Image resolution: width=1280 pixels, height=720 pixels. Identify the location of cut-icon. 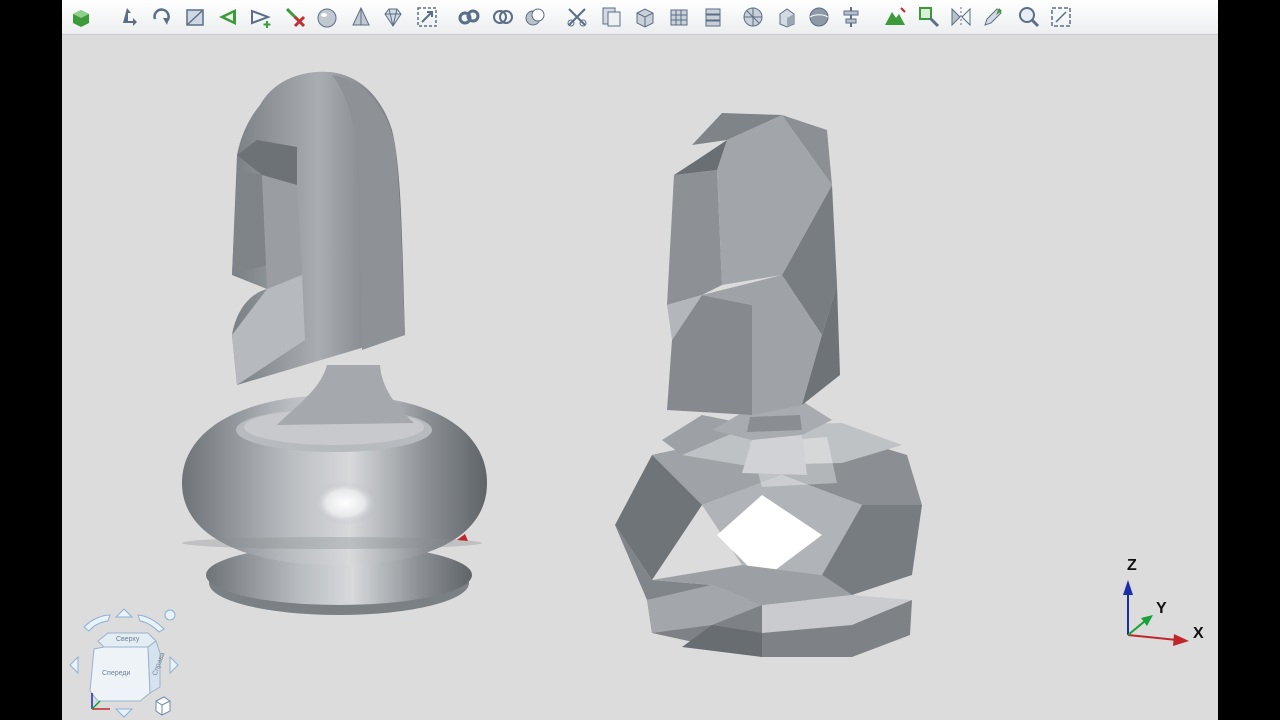
(577, 17).